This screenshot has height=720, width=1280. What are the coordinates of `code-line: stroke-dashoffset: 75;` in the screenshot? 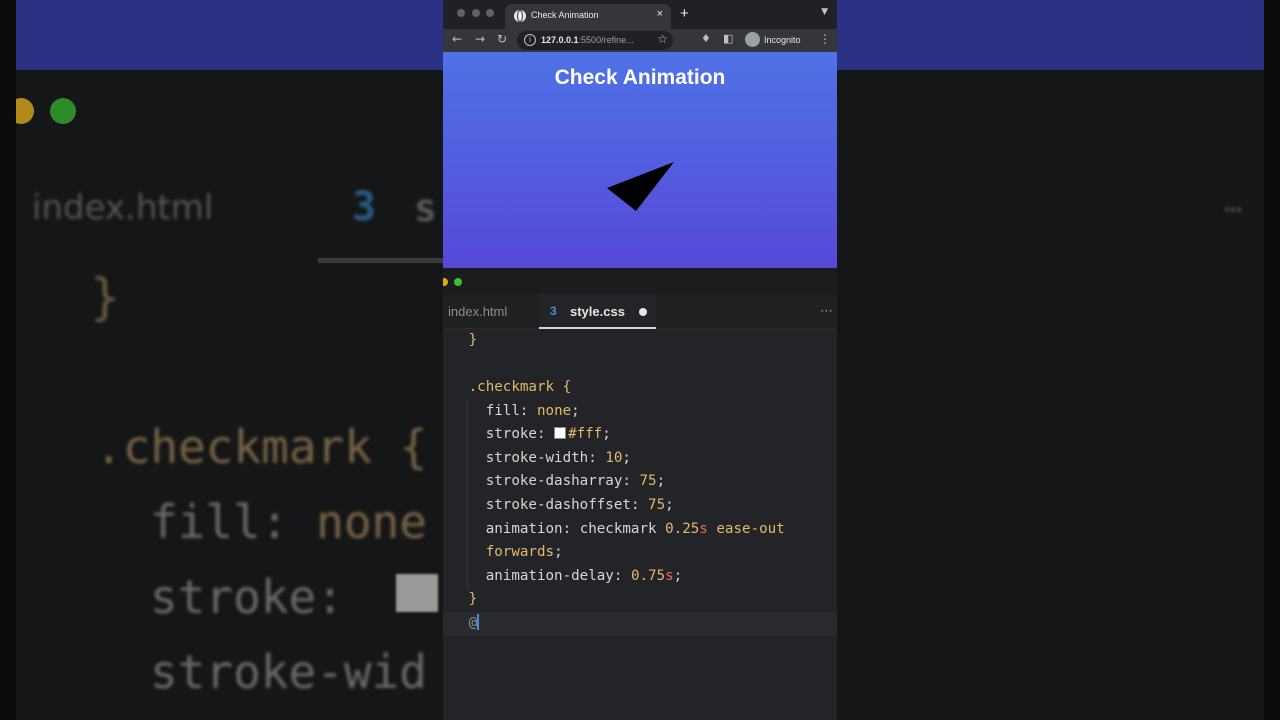 It's located at (579, 505).